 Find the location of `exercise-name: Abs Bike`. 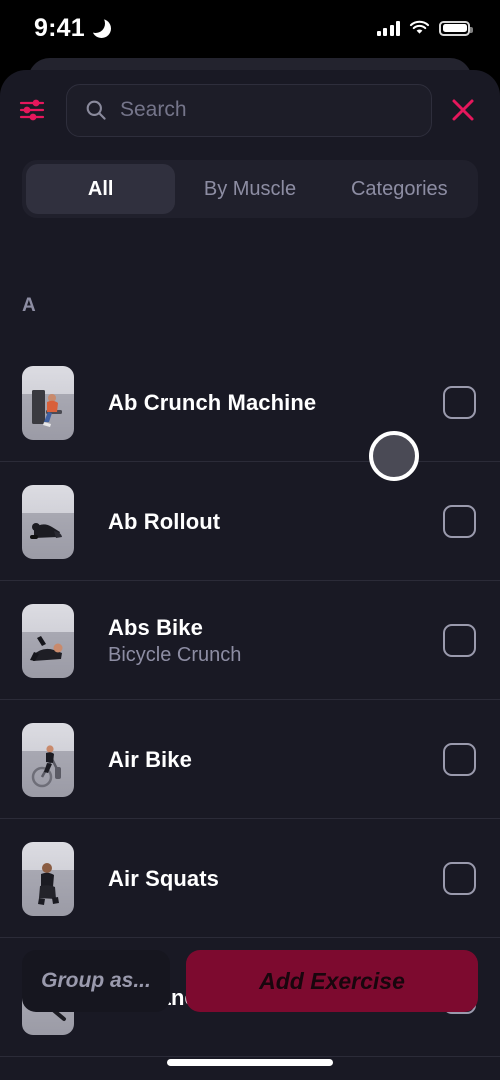

exercise-name: Abs Bike is located at coordinates (155, 627).